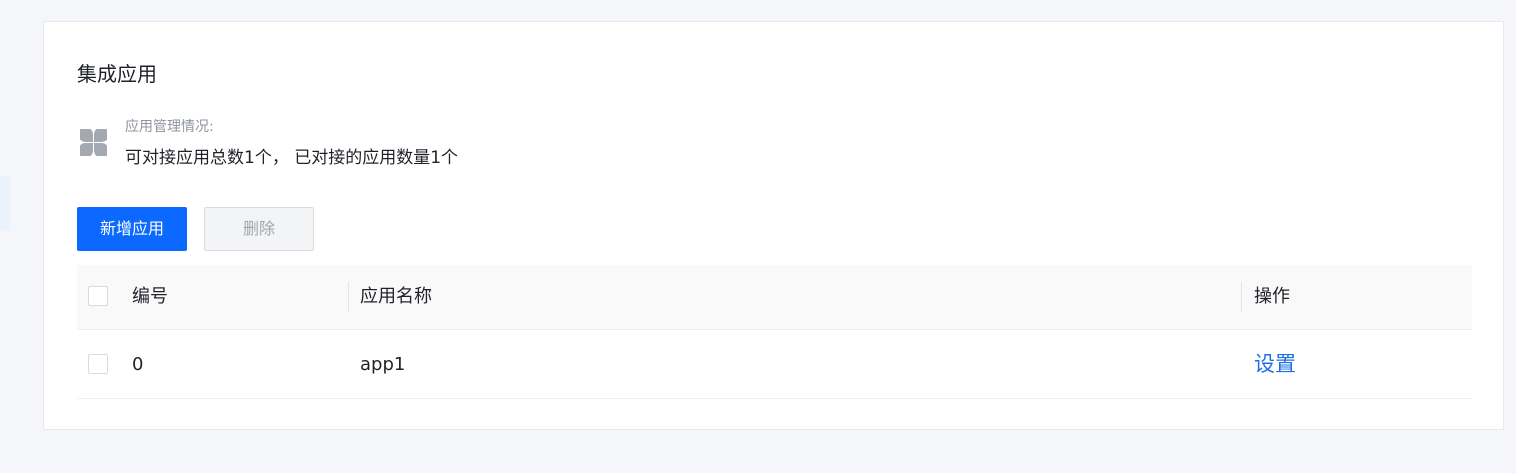 This screenshot has width=1516, height=473. What do you see at coordinates (98, 296) in the screenshot?
I see `select-all-checkbox` at bounding box center [98, 296].